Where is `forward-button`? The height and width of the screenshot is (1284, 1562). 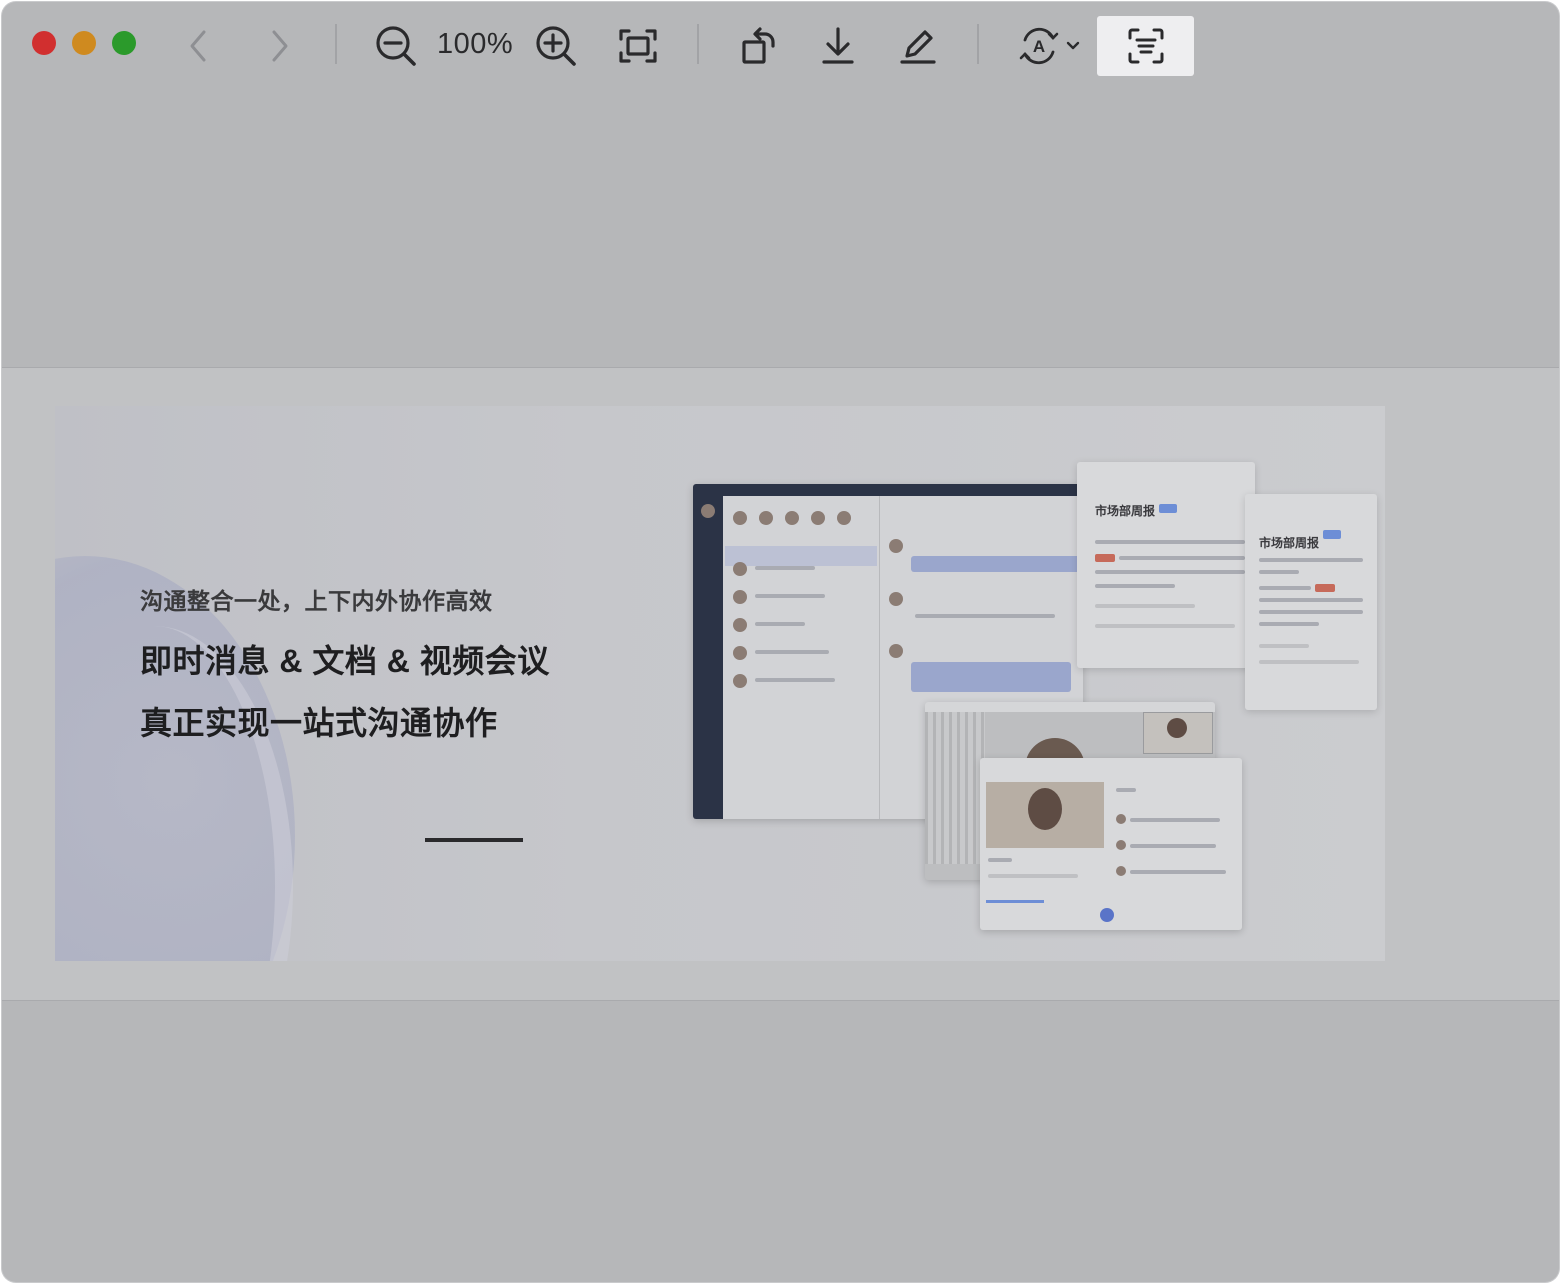 forward-button is located at coordinates (280, 46).